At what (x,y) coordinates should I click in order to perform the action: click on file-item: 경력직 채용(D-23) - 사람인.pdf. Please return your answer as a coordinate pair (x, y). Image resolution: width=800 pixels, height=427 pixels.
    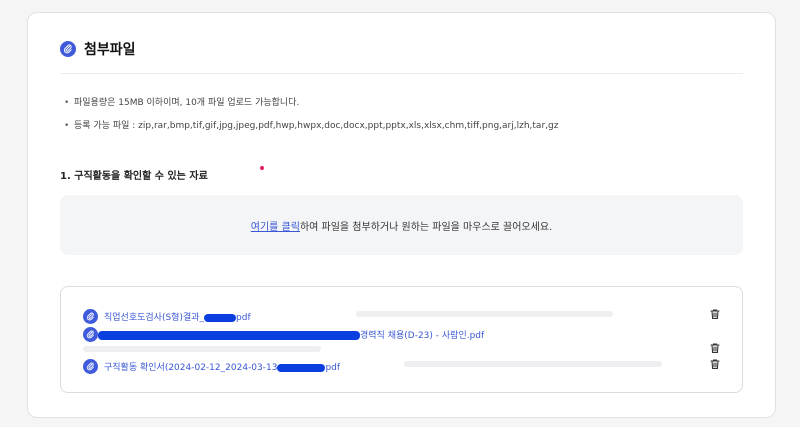
    Looking at the image, I should click on (283, 334).